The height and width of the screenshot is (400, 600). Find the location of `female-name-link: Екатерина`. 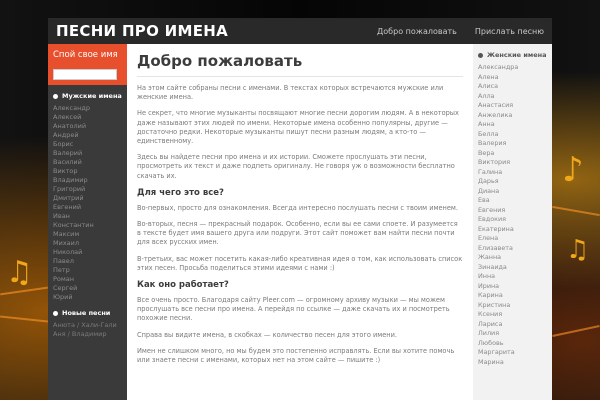

female-name-link: Екатерина is located at coordinates (512, 230).